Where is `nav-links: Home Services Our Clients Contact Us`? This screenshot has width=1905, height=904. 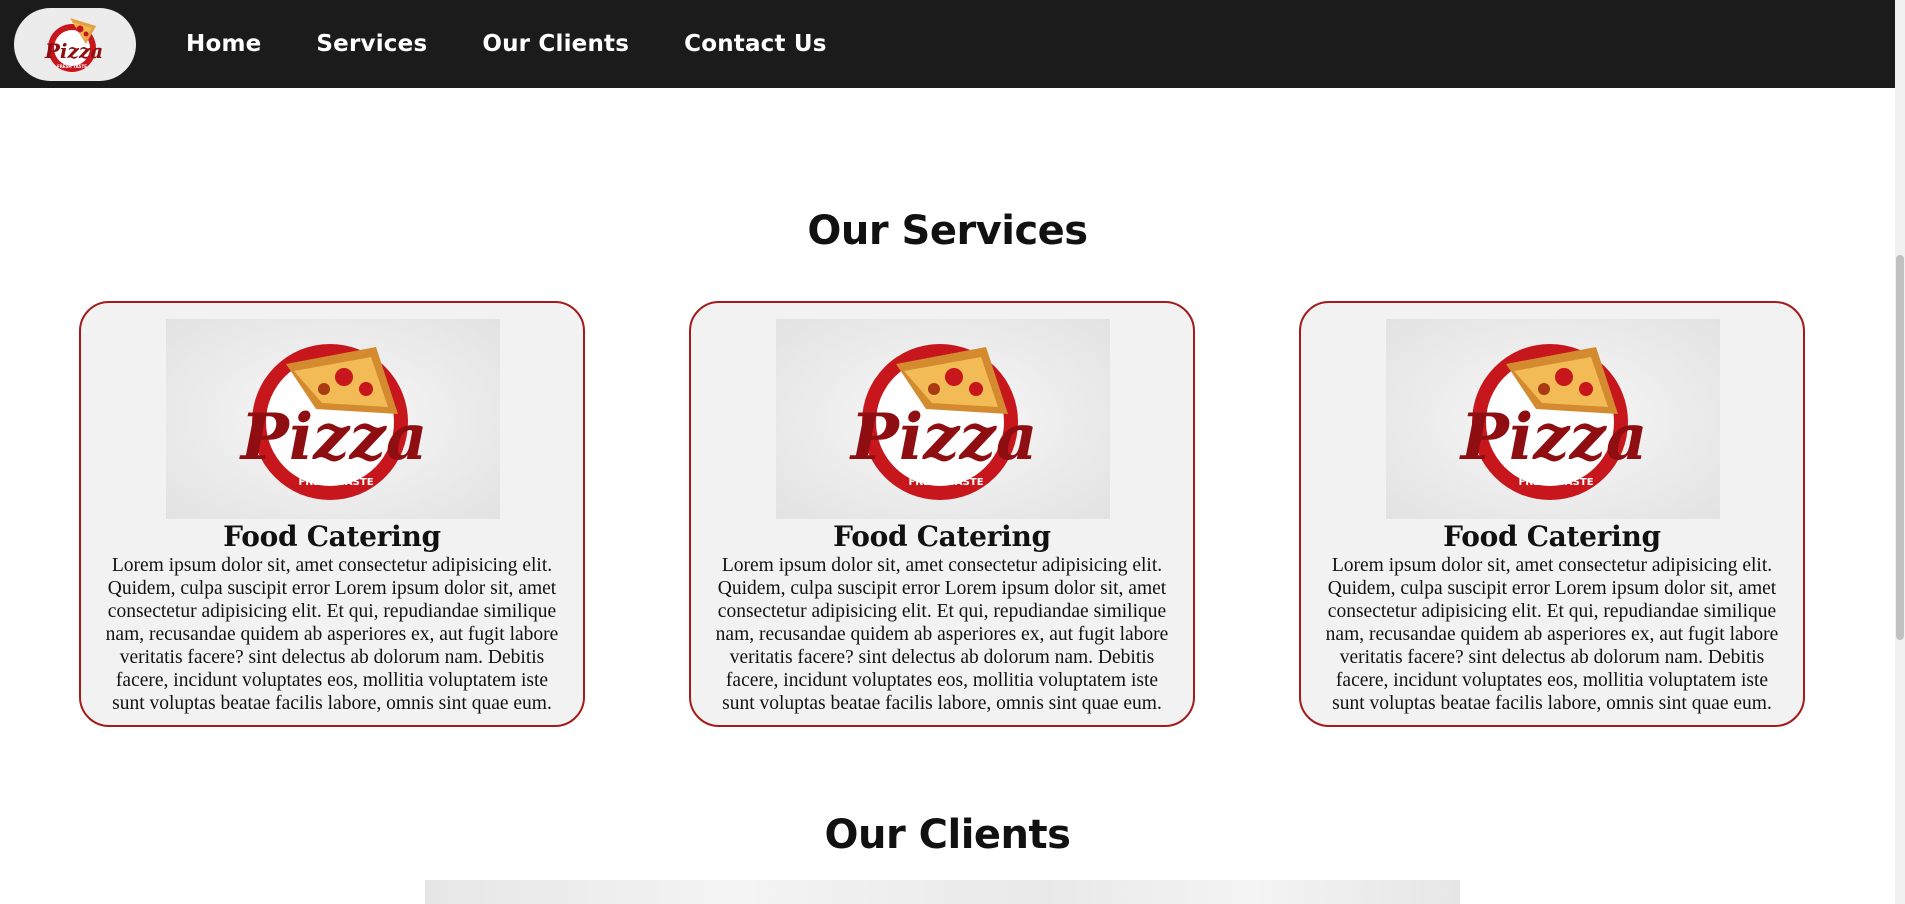 nav-links: Home Services Our Clients Contact Us is located at coordinates (534, 44).